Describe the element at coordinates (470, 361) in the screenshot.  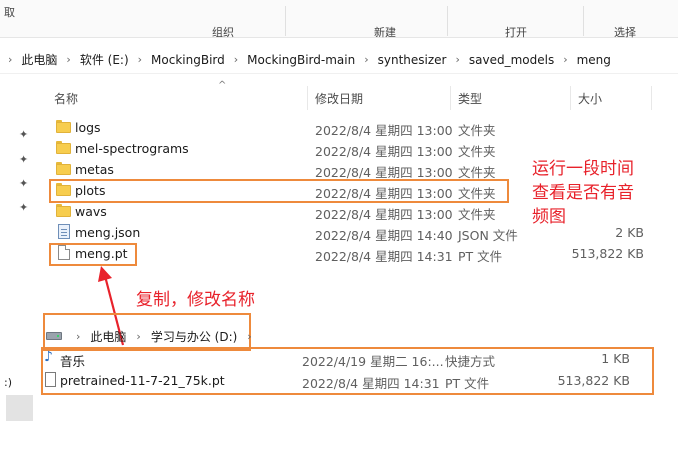
I see `file-type: 快捷方式` at that location.